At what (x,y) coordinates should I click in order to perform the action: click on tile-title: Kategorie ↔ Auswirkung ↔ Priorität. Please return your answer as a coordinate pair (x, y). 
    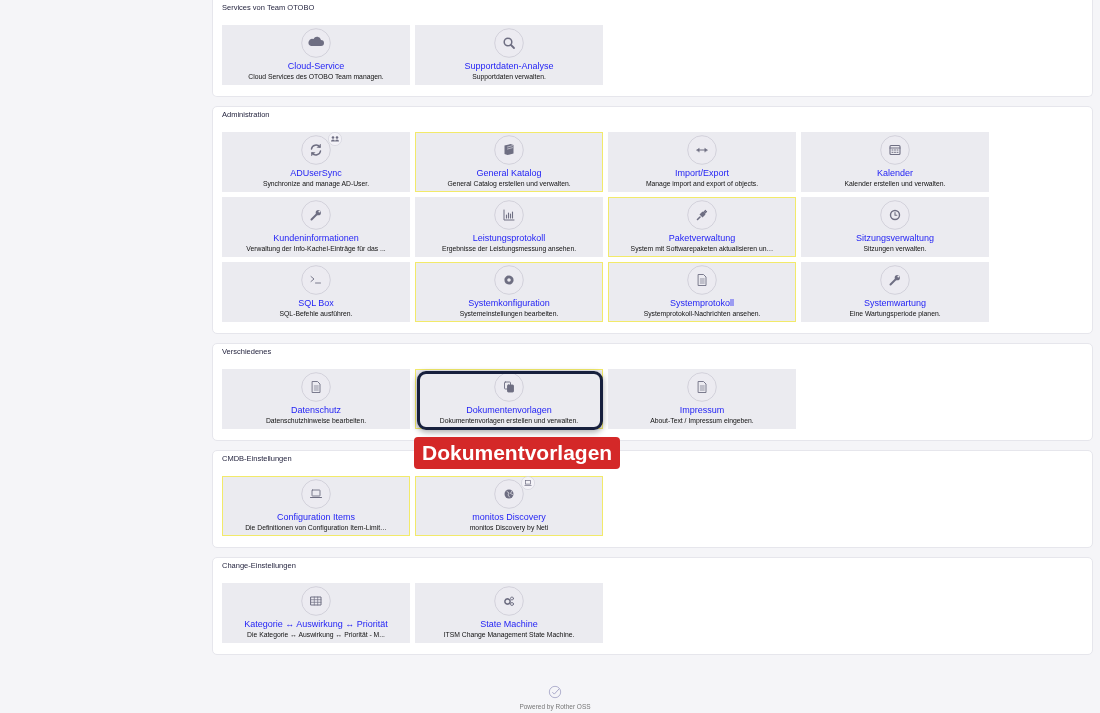
    Looking at the image, I should click on (316, 624).